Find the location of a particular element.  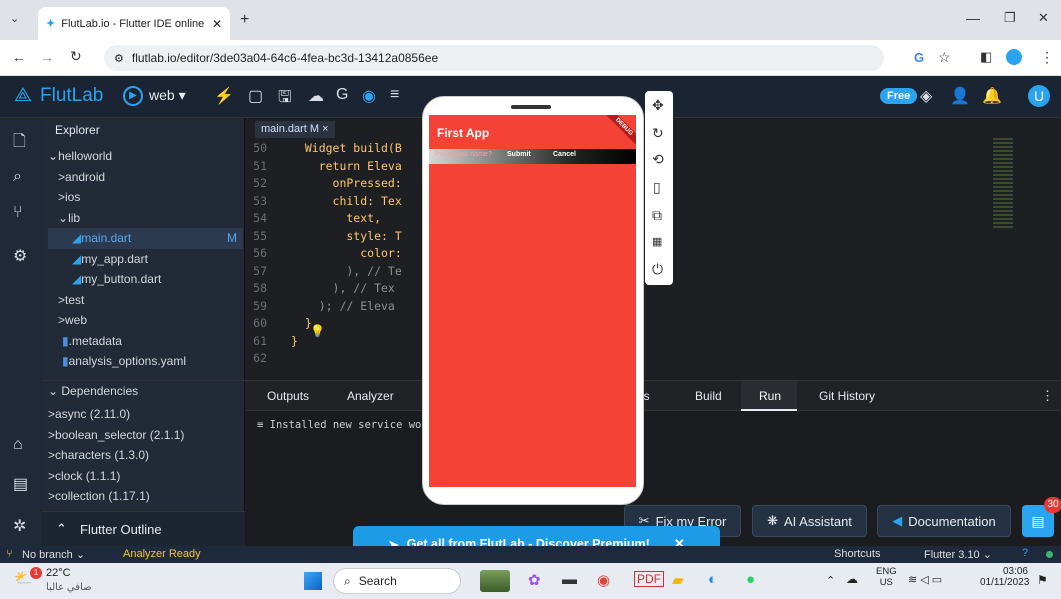

cloud-tray-icon: ☁ is located at coordinates (852, 579).